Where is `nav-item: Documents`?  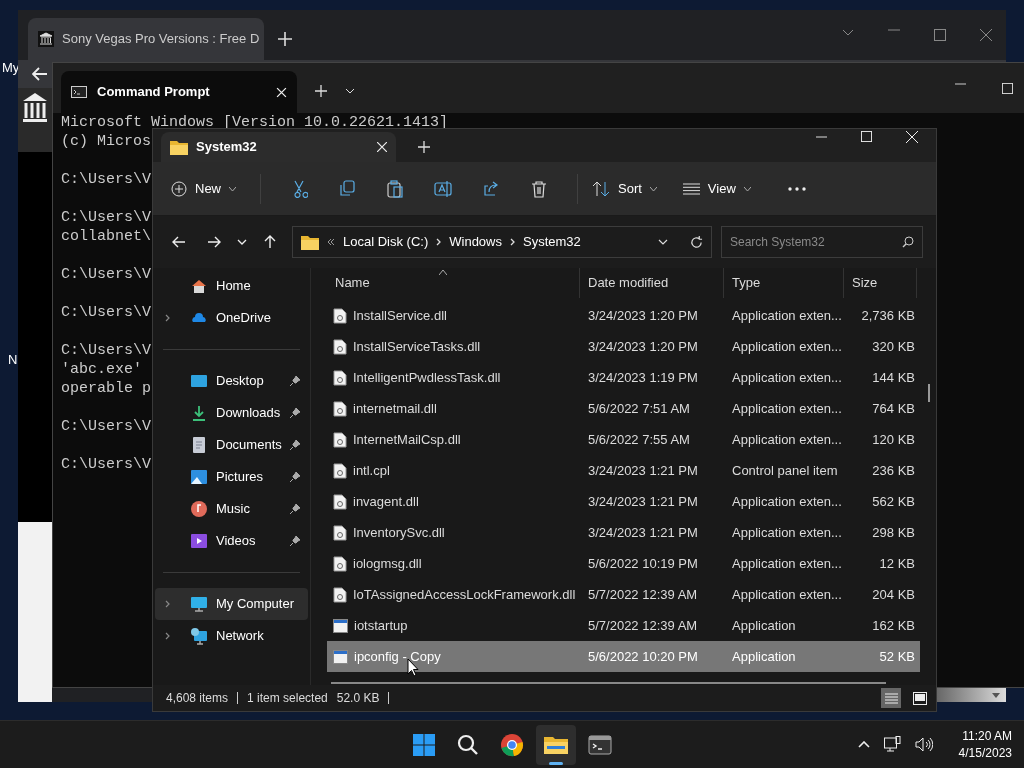 nav-item: Documents is located at coordinates (231, 445).